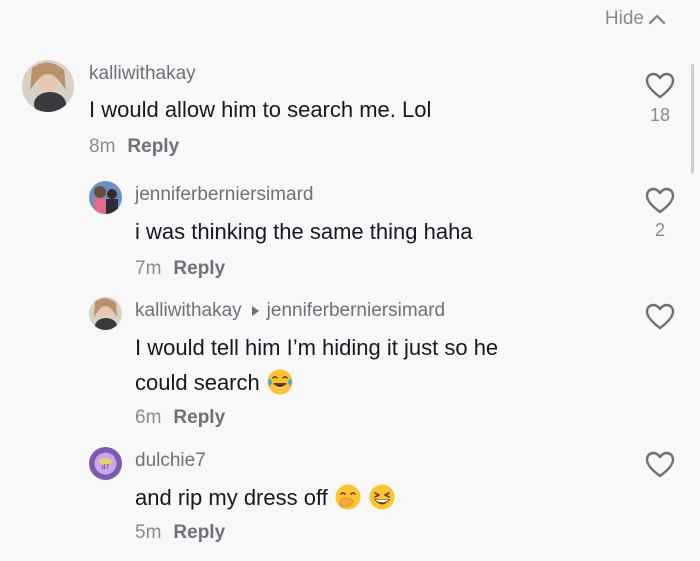  I want to click on comment-time: 8m, so click(102, 146).